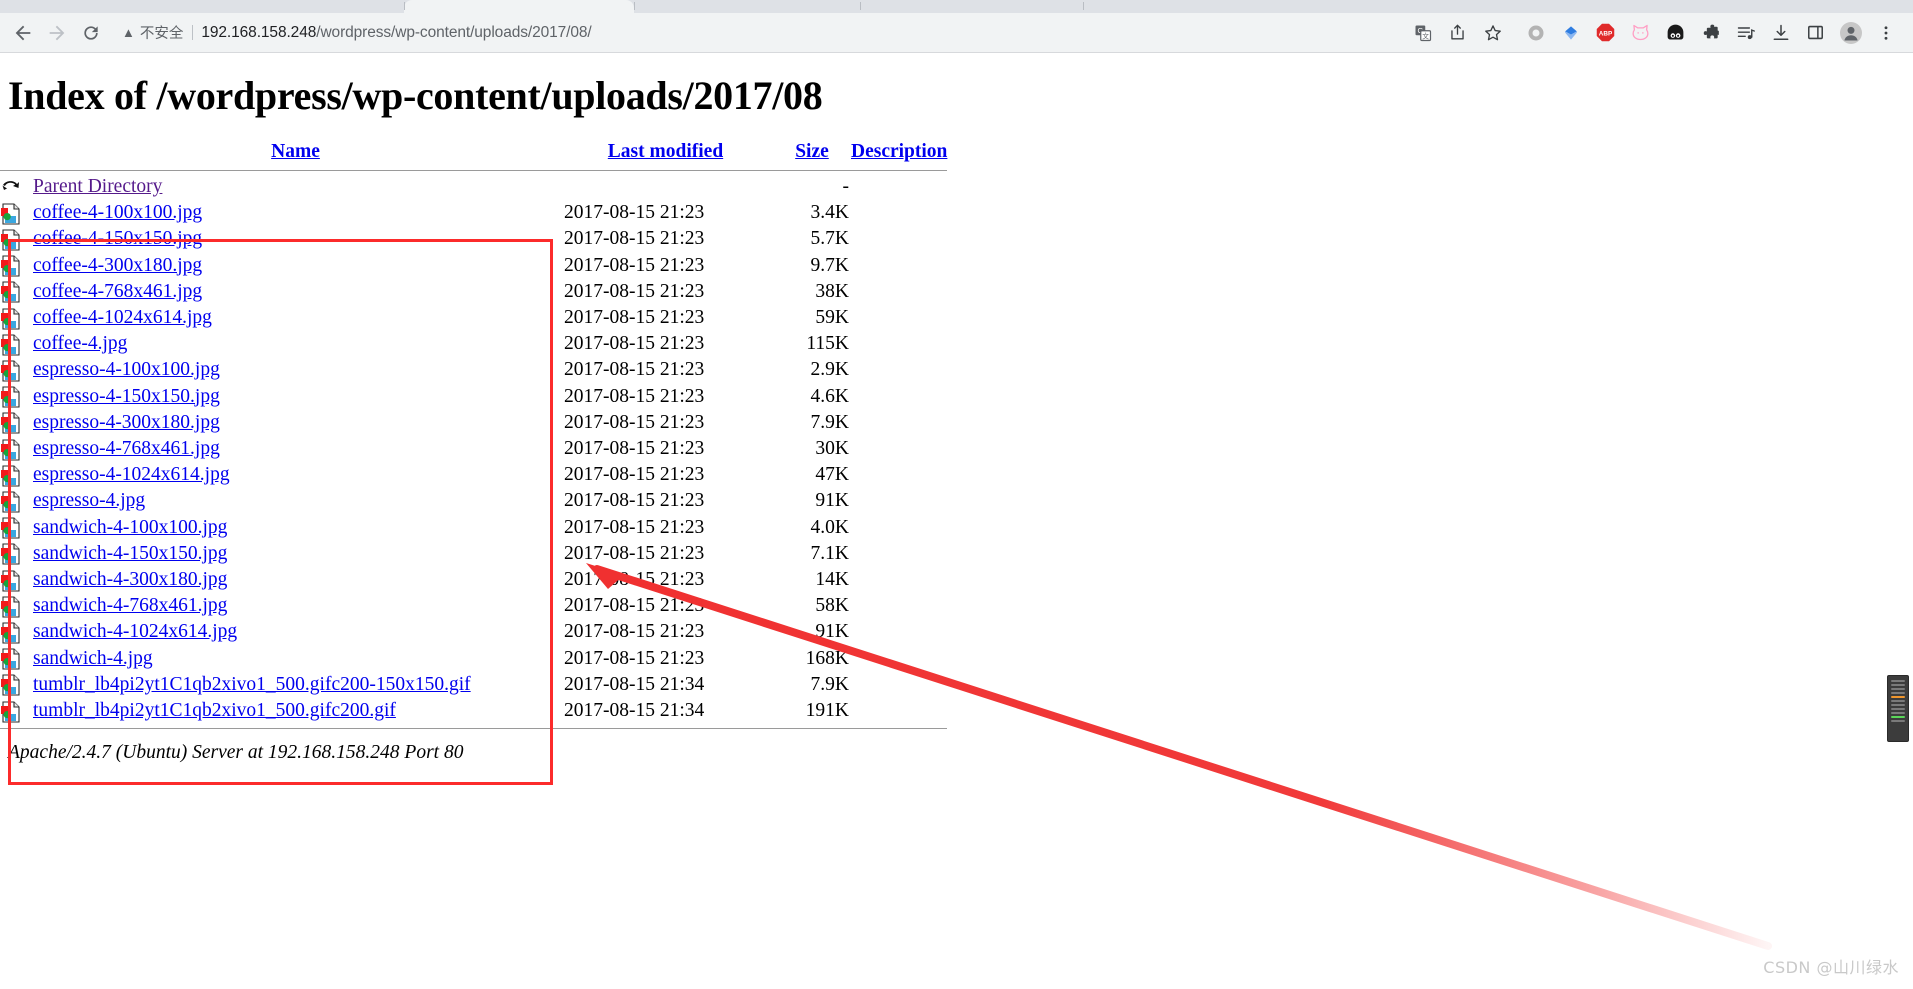 The image size is (1913, 989). Describe the element at coordinates (829, 422) in the screenshot. I see `row-size-cell: 7.9K` at that location.